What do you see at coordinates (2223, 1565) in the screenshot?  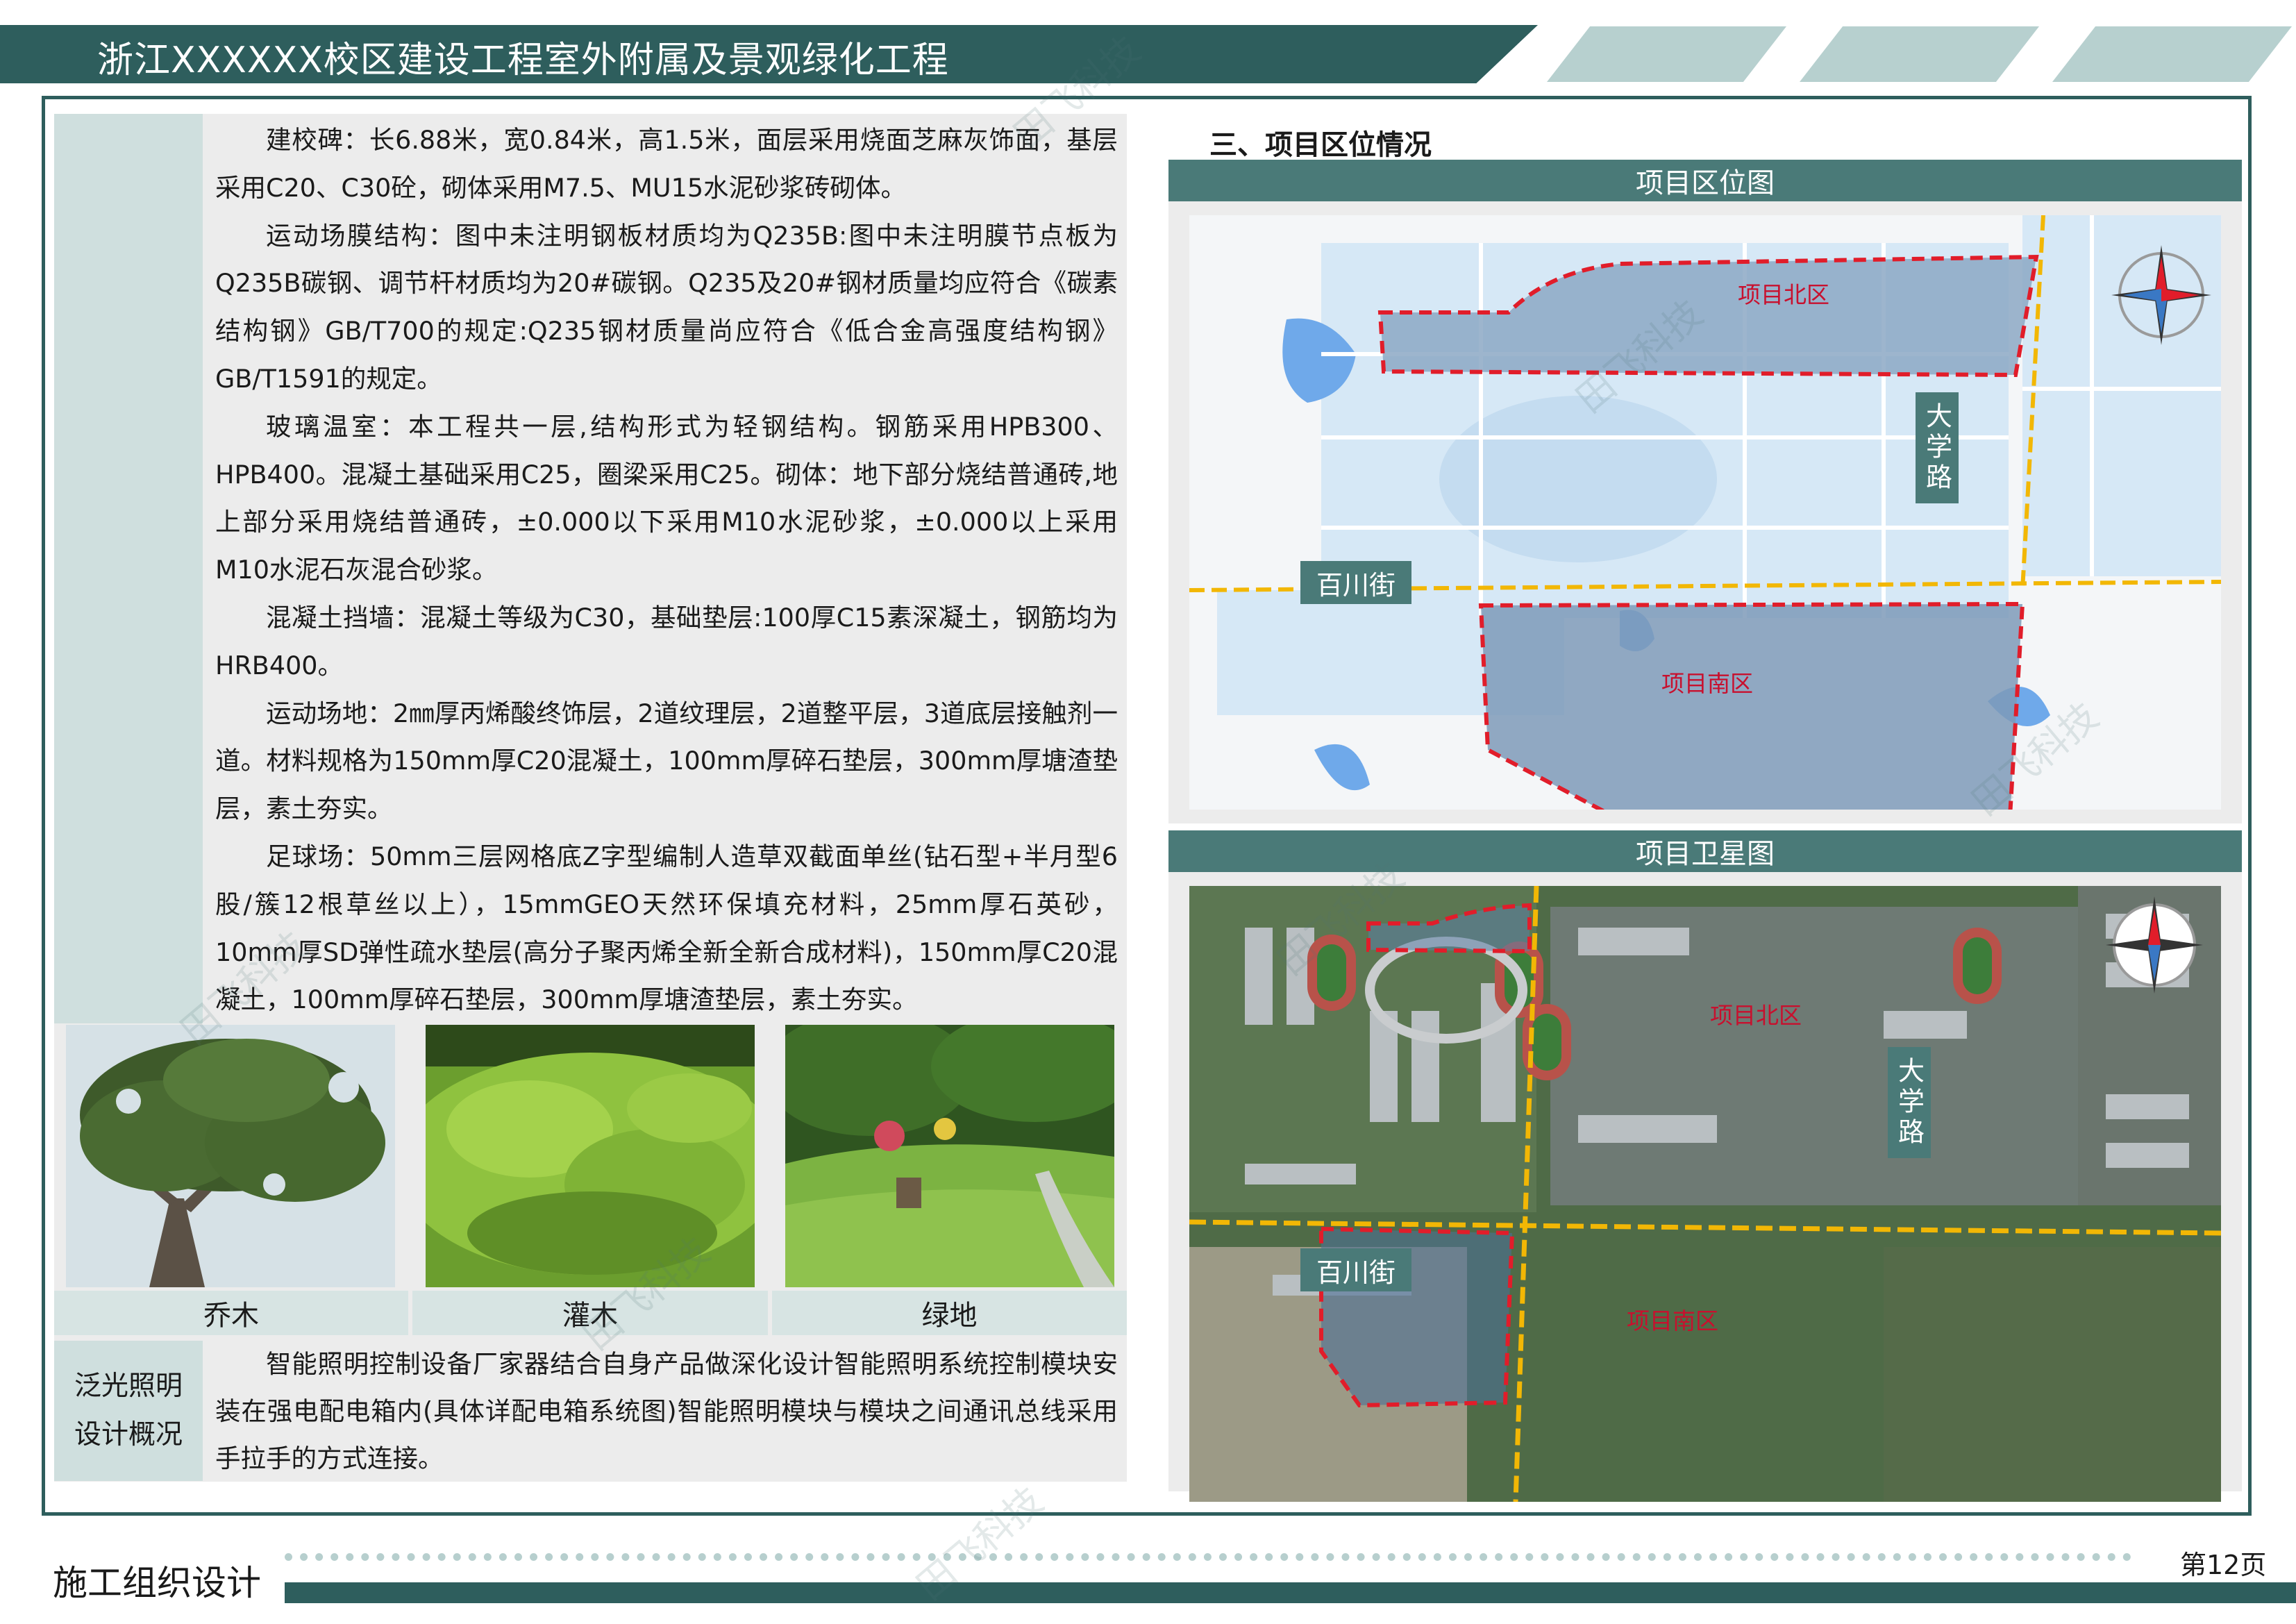 I see `page-number: 第12页` at bounding box center [2223, 1565].